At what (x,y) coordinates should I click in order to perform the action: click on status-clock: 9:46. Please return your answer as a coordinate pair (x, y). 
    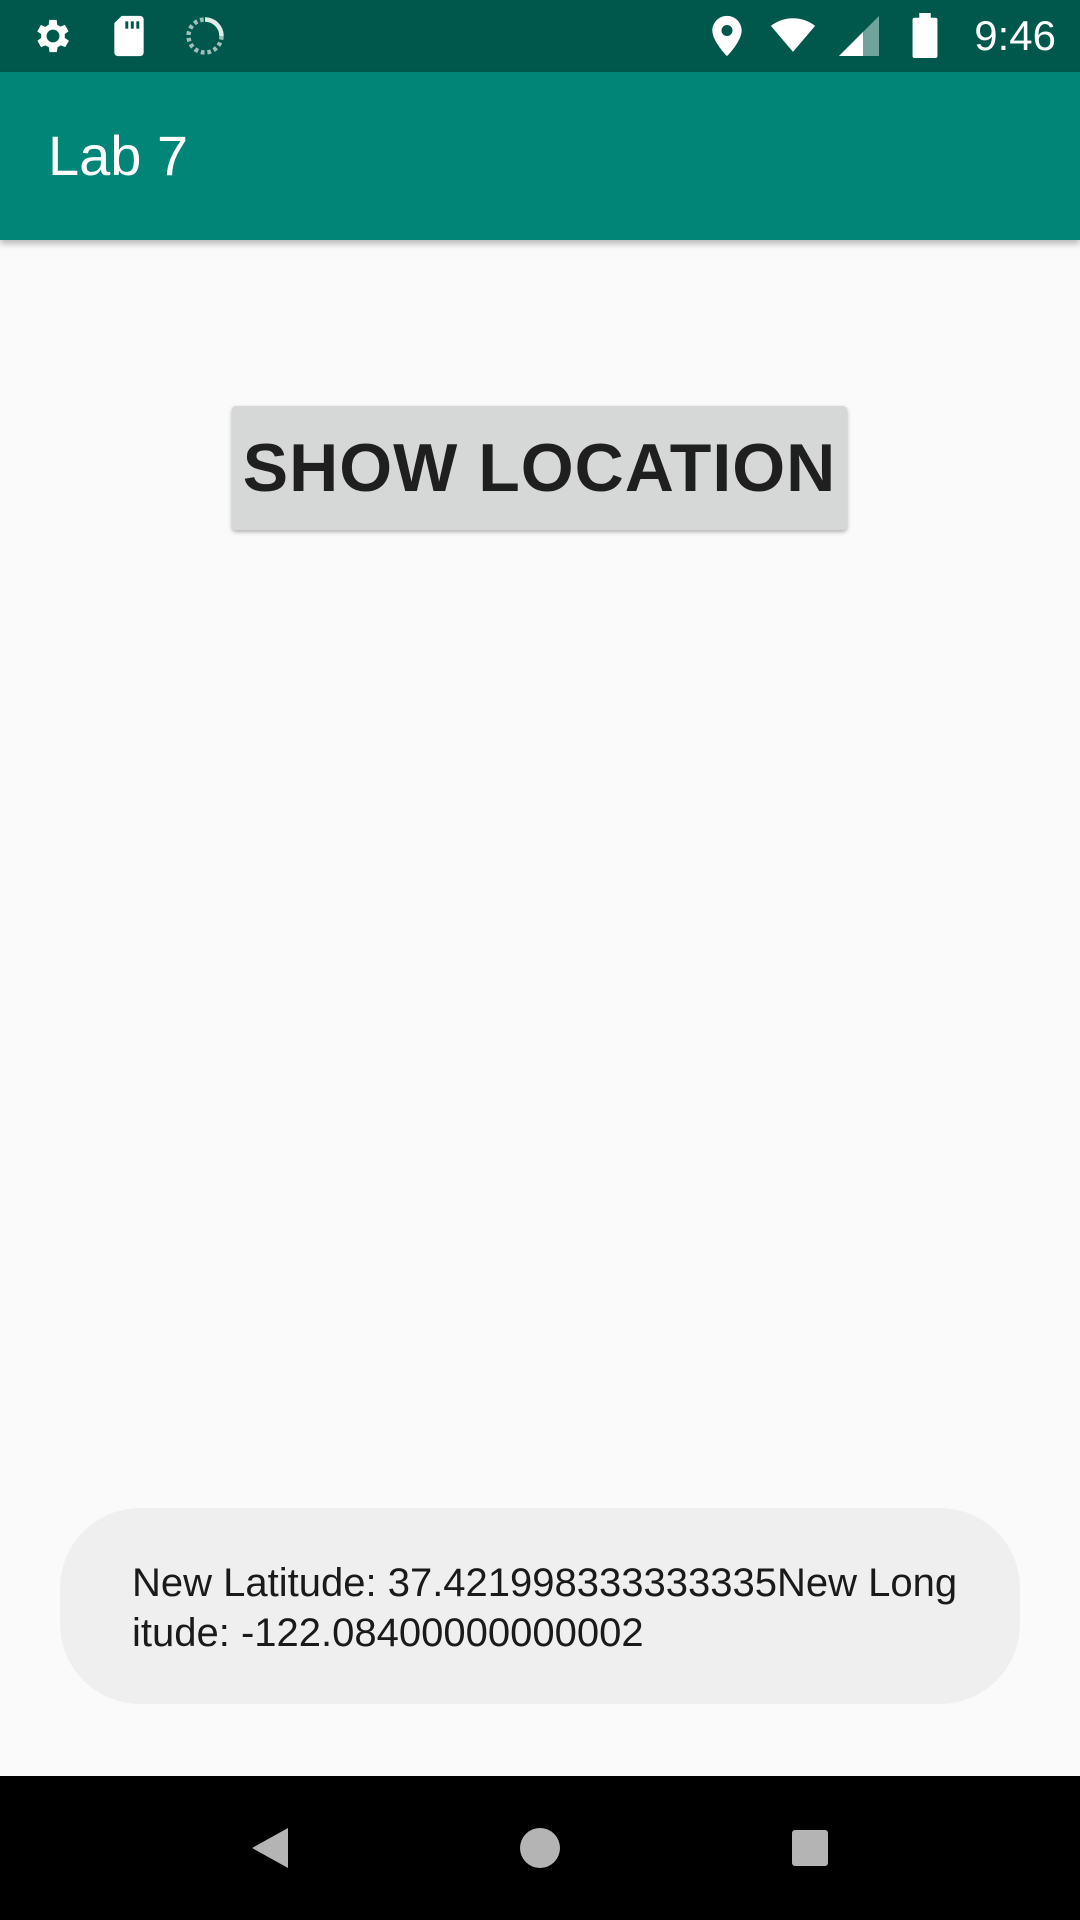
    Looking at the image, I should click on (1015, 35).